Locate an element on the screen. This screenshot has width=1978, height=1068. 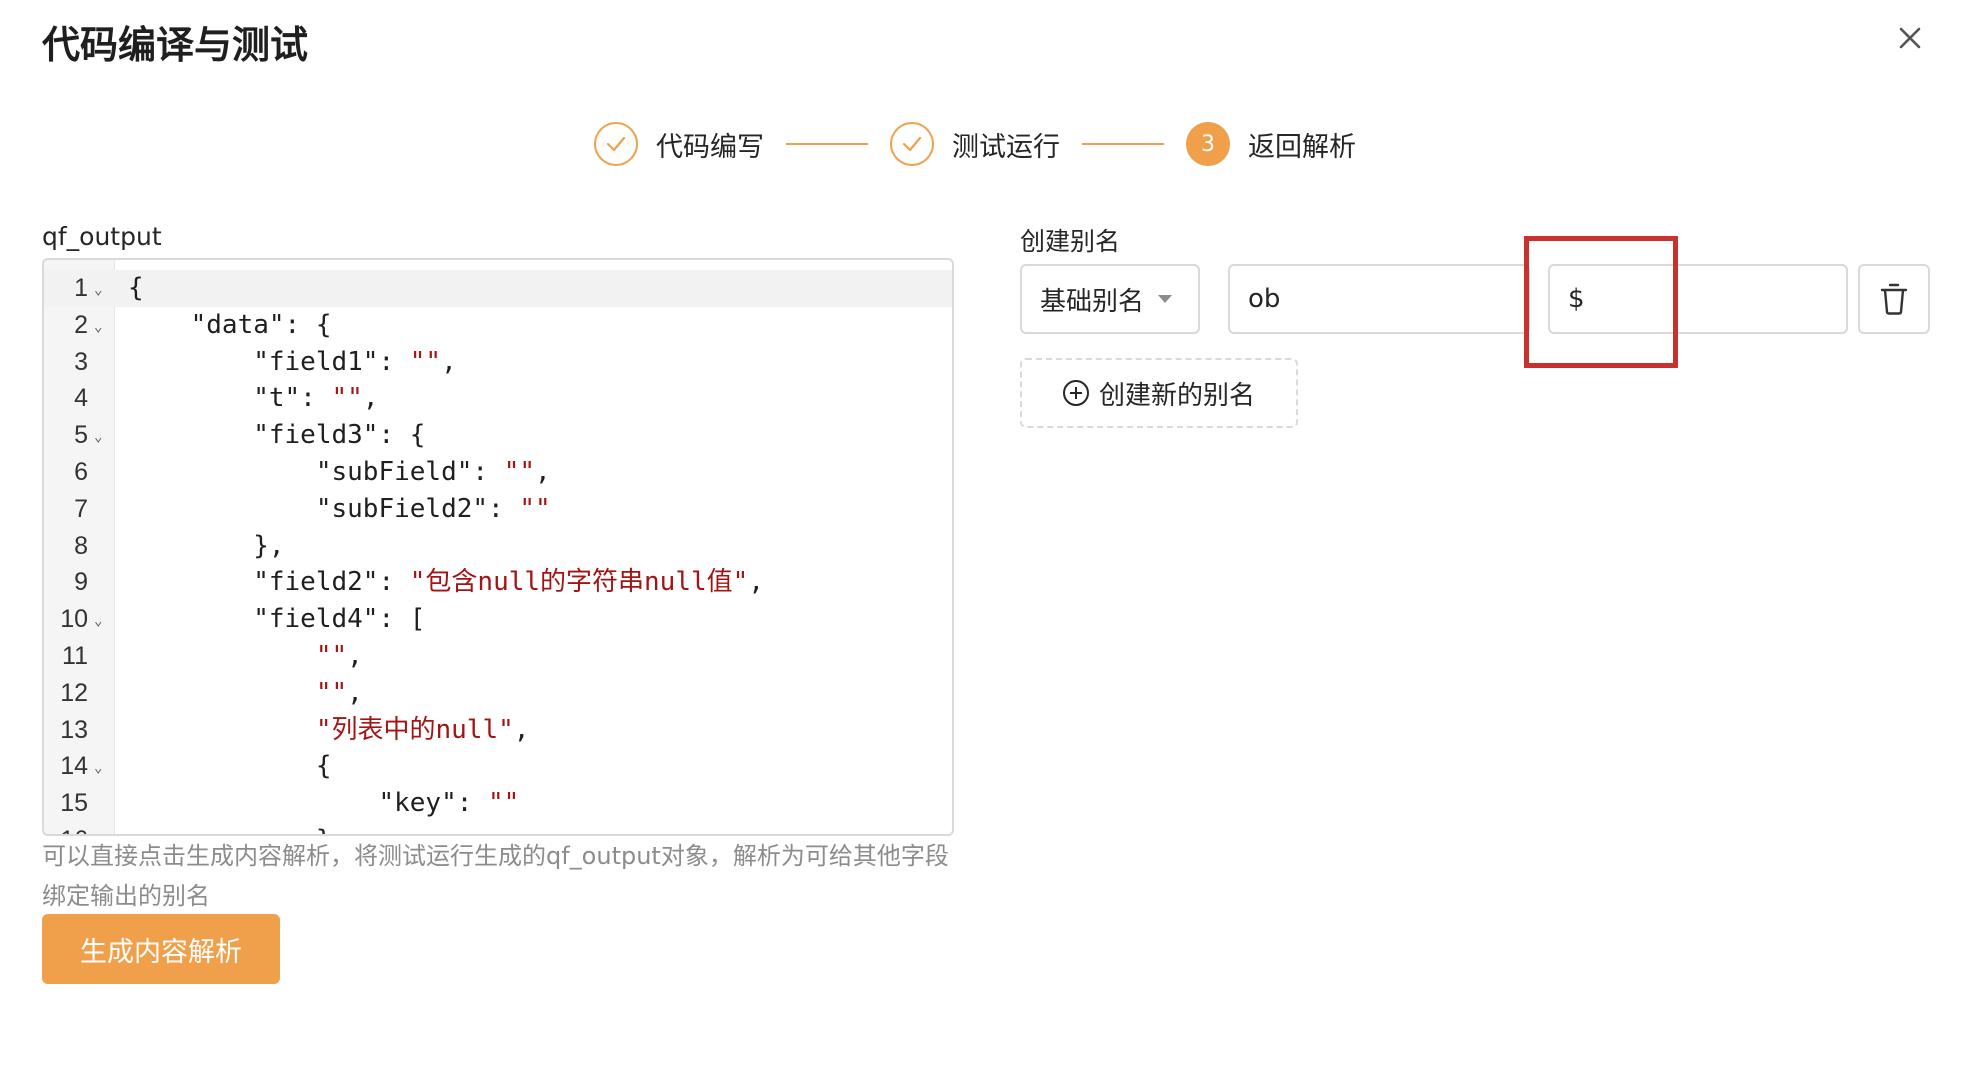
code-text: "field2": "包含null的字符串null值", is located at coordinates (446, 582).